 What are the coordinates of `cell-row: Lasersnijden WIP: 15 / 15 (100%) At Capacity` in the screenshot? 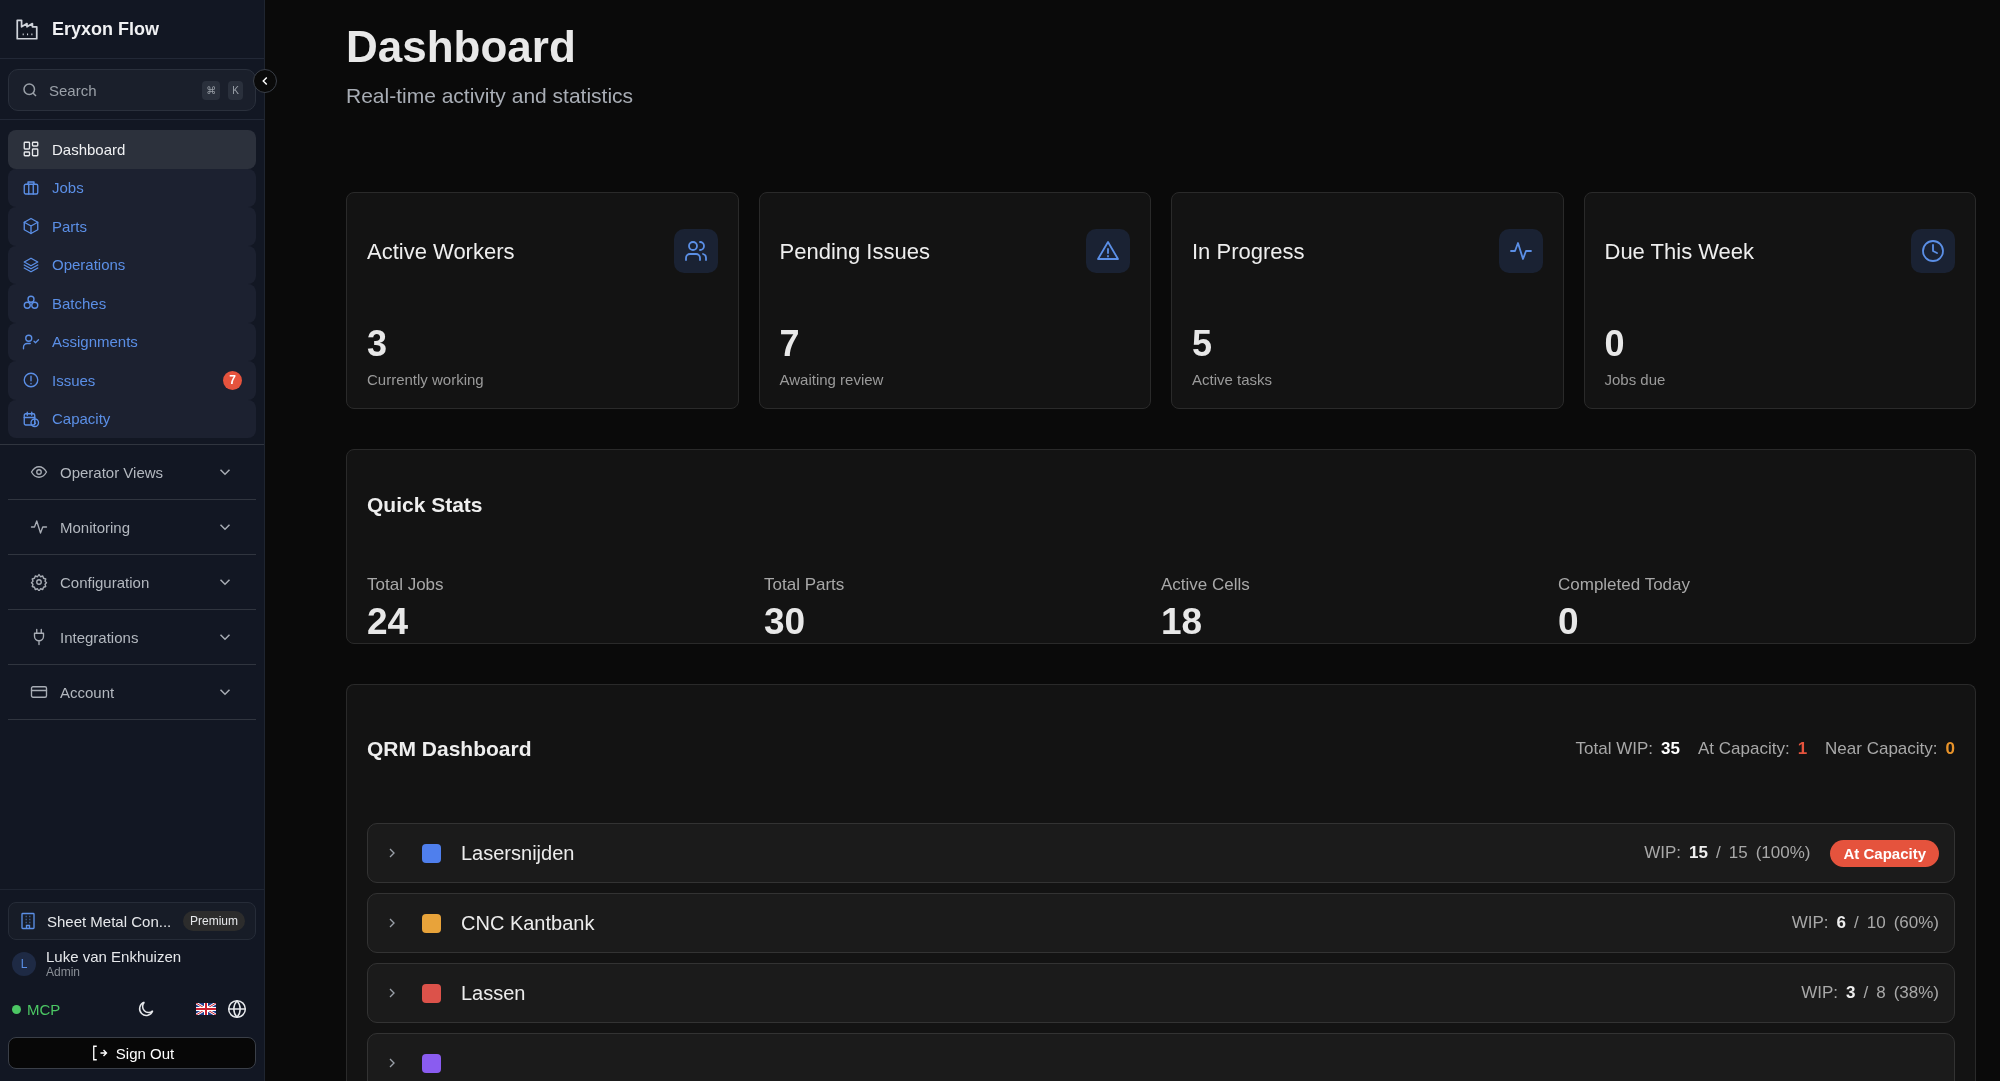 It's located at (1161, 853).